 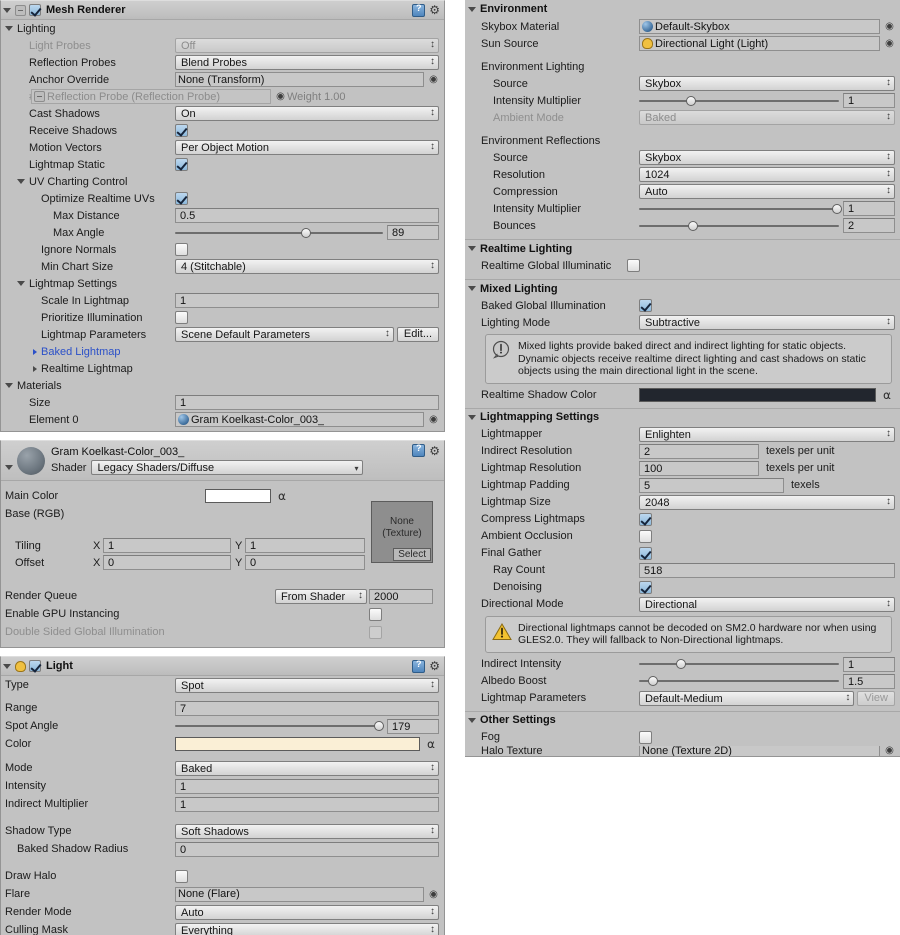 What do you see at coordinates (181, 130) in the screenshot?
I see `receive-shadows-checkbox` at bounding box center [181, 130].